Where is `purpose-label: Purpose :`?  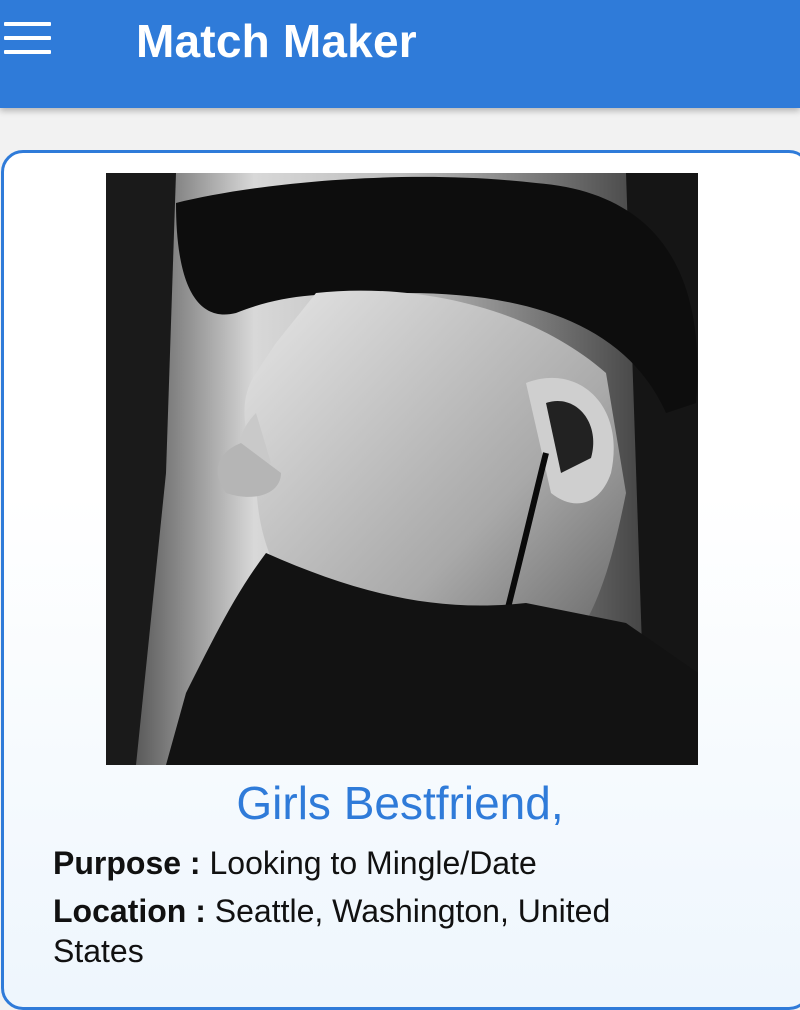 purpose-label: Purpose : is located at coordinates (127, 863).